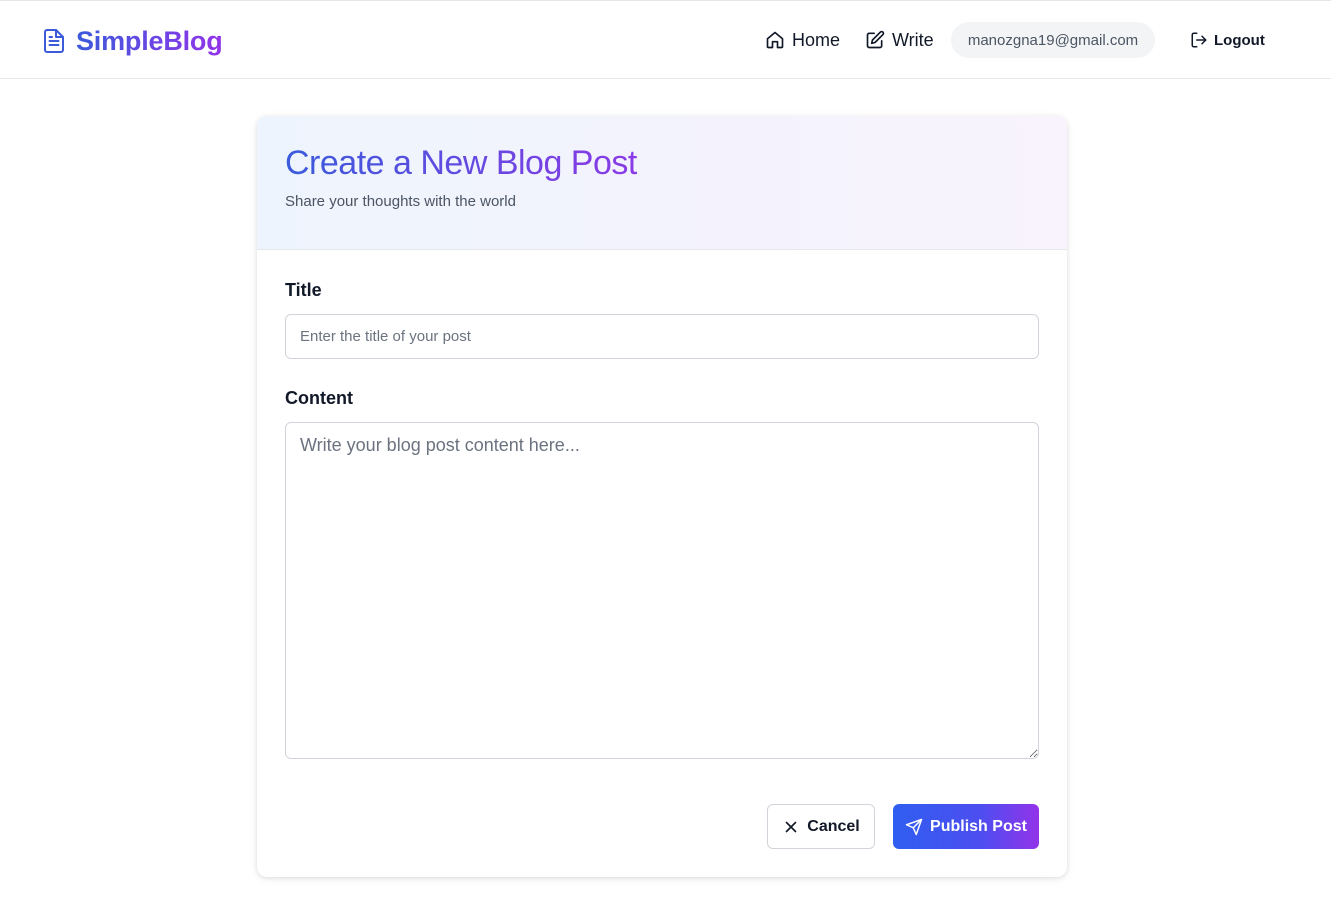  I want to click on logout-button: Logout, so click(1227, 40).